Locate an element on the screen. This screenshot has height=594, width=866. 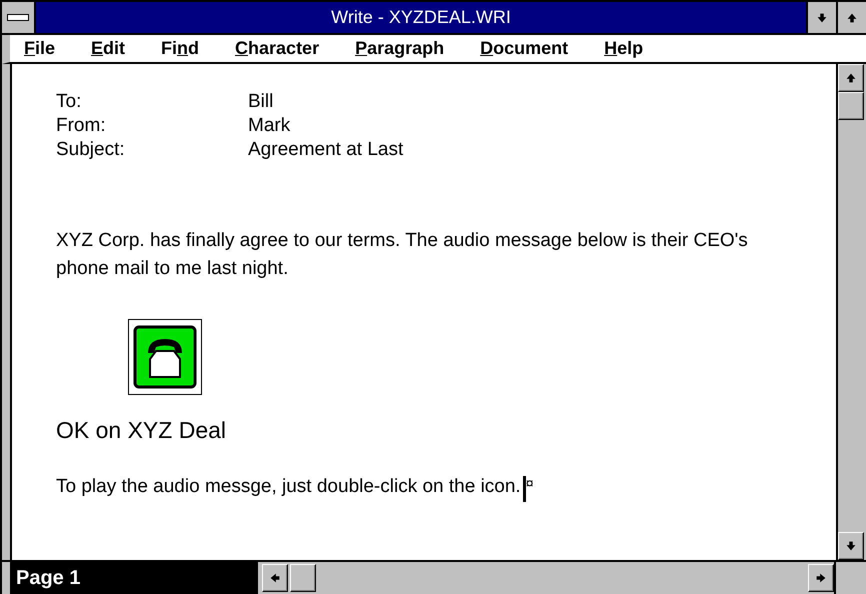
end-mark: ¤ is located at coordinates (530, 483).